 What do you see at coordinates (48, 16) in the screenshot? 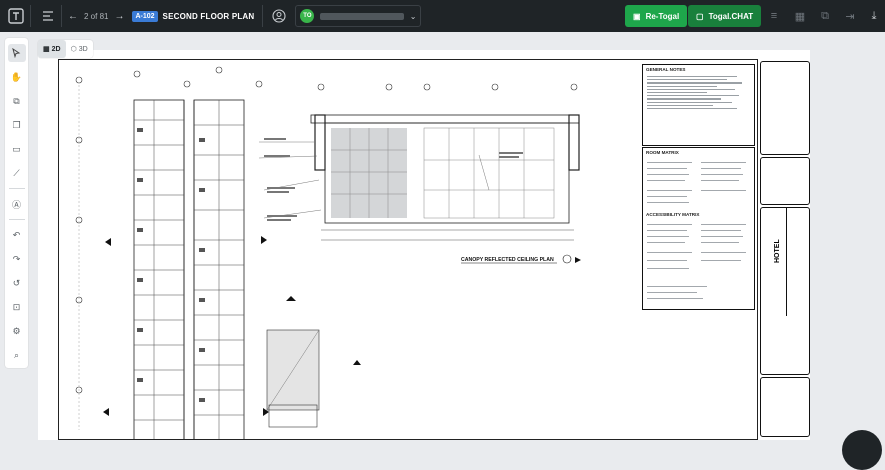
I see `menu-icon` at bounding box center [48, 16].